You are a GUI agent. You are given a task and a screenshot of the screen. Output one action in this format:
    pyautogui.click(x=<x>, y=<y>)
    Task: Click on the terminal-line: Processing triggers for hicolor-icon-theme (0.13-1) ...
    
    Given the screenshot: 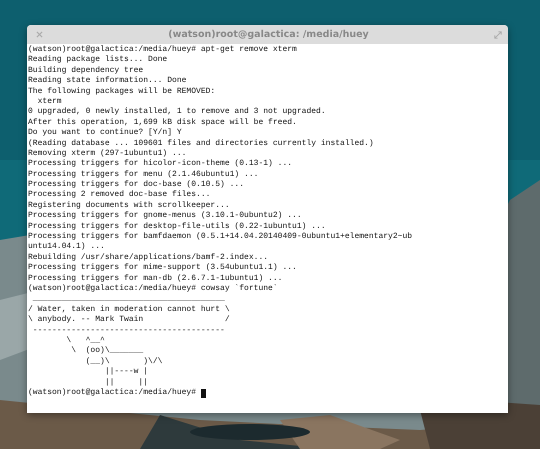 What is the action you would take?
    pyautogui.click(x=161, y=164)
    